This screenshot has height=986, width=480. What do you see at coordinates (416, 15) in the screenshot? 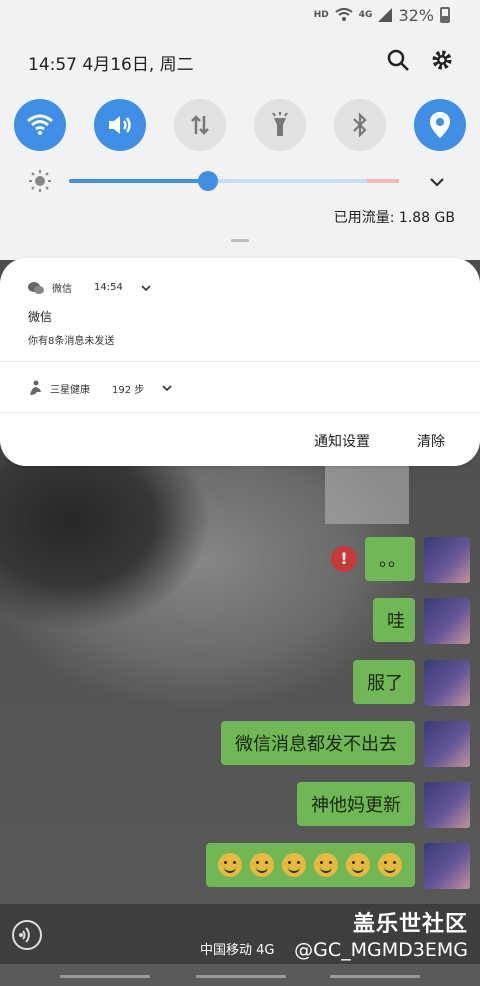
I see `battery-percent: 32%` at bounding box center [416, 15].